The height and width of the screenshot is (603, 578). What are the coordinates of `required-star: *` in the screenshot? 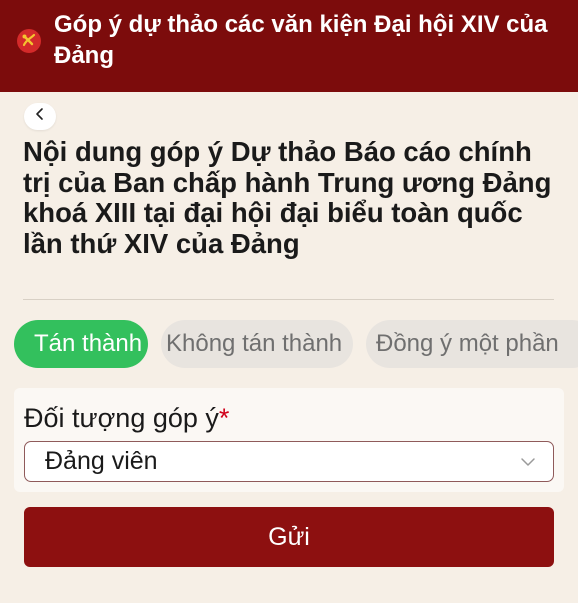 It's located at (224, 418).